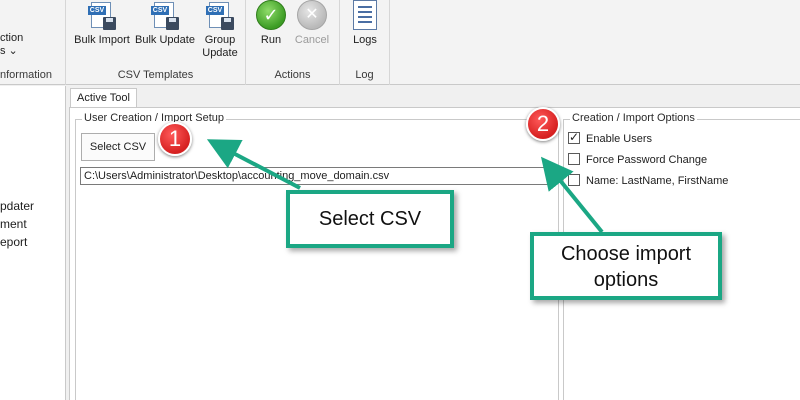 This screenshot has width=800, height=400. Describe the element at coordinates (626, 266) in the screenshot. I see `import-options-callout: Choose import options` at that location.